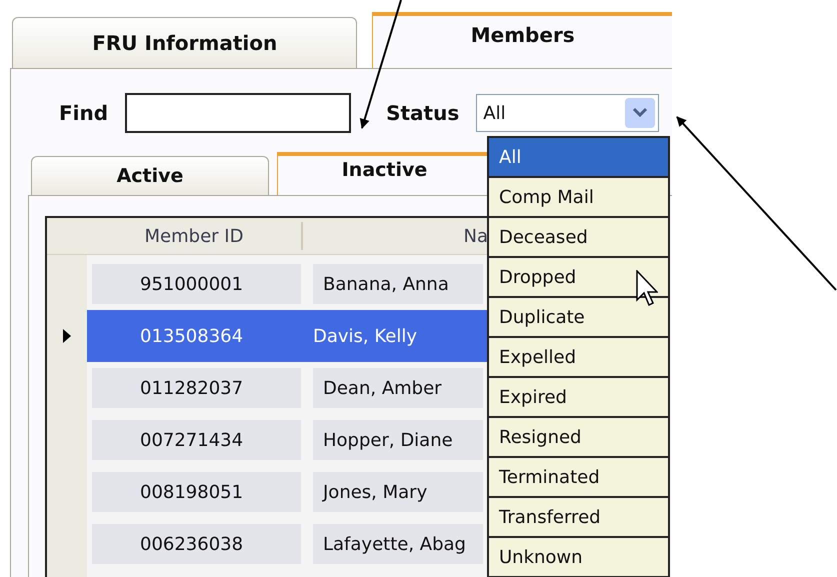  I want to click on table-row: 007271434 Hopper, Diane, so click(287, 440).